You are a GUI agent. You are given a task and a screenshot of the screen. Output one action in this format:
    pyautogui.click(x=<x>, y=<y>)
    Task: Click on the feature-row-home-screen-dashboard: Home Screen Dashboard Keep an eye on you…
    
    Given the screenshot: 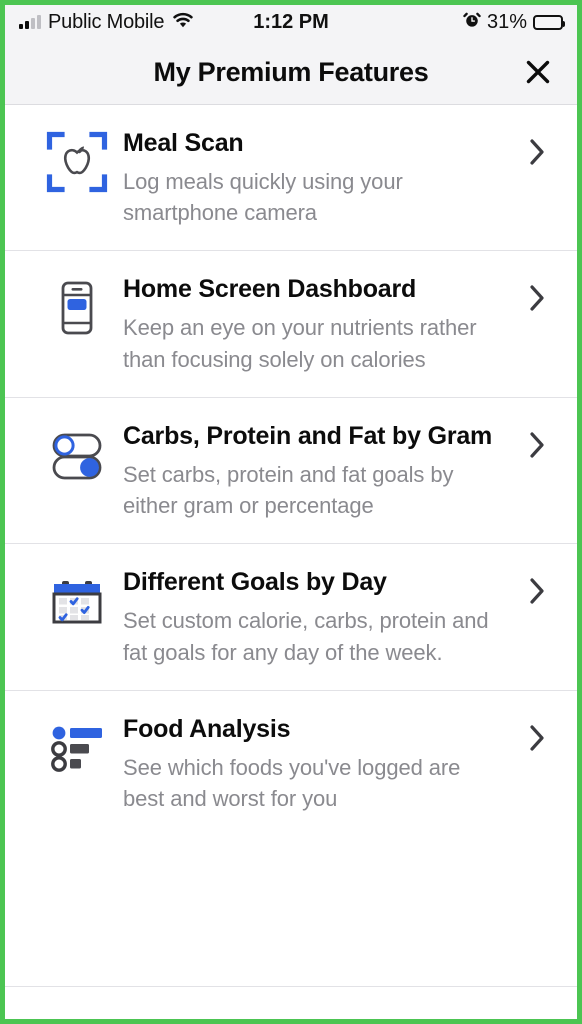 What is the action you would take?
    pyautogui.click(x=291, y=324)
    